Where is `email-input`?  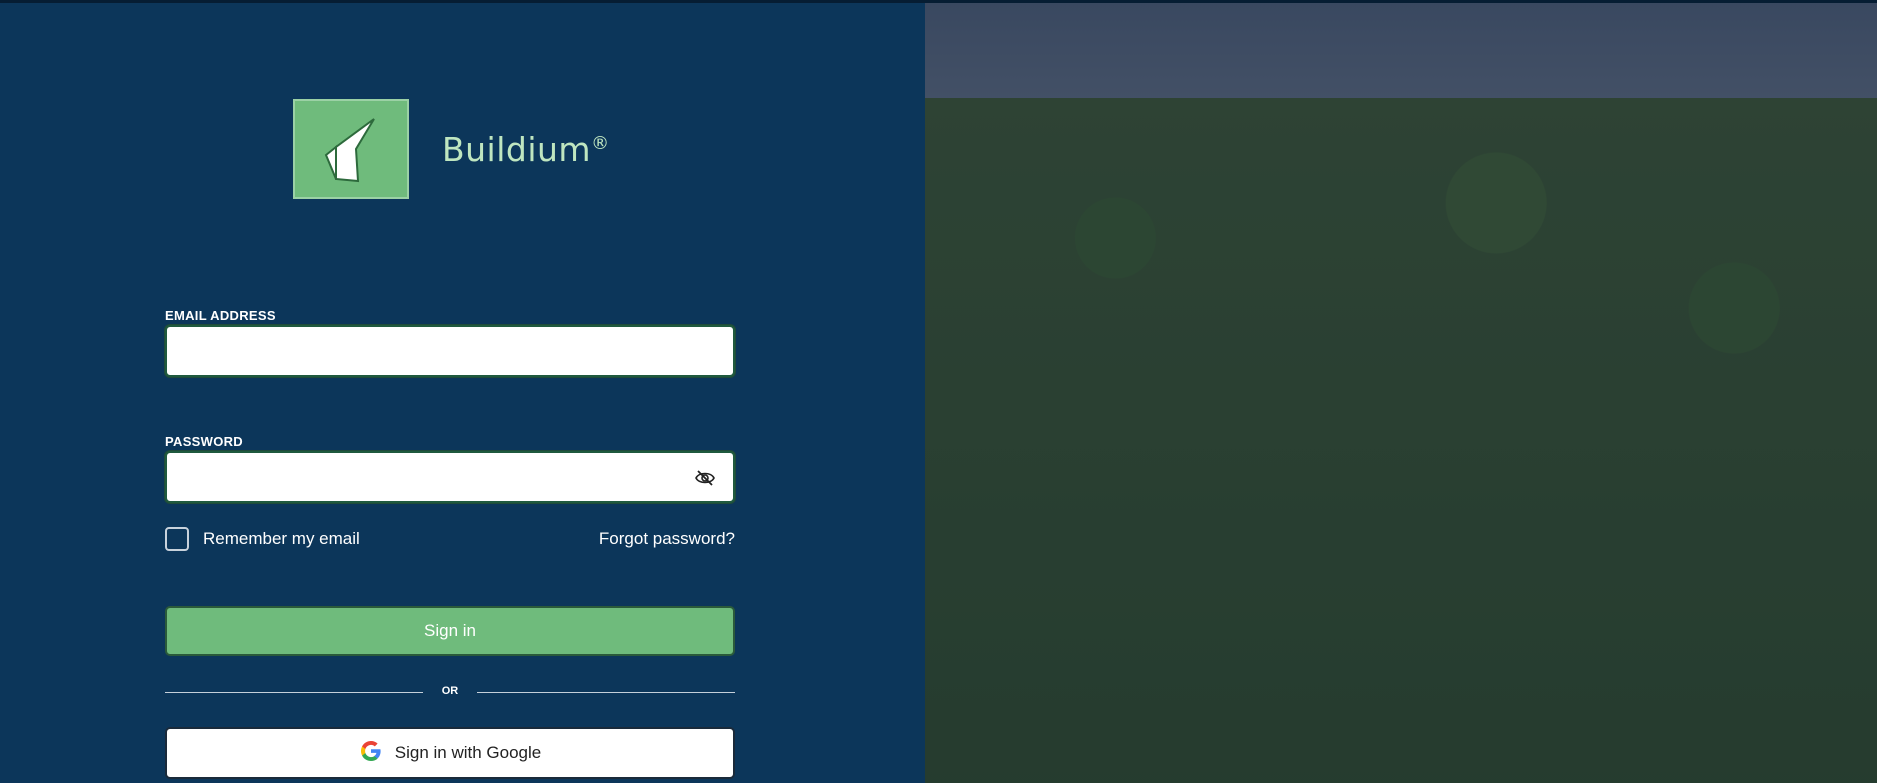 email-input is located at coordinates (450, 351).